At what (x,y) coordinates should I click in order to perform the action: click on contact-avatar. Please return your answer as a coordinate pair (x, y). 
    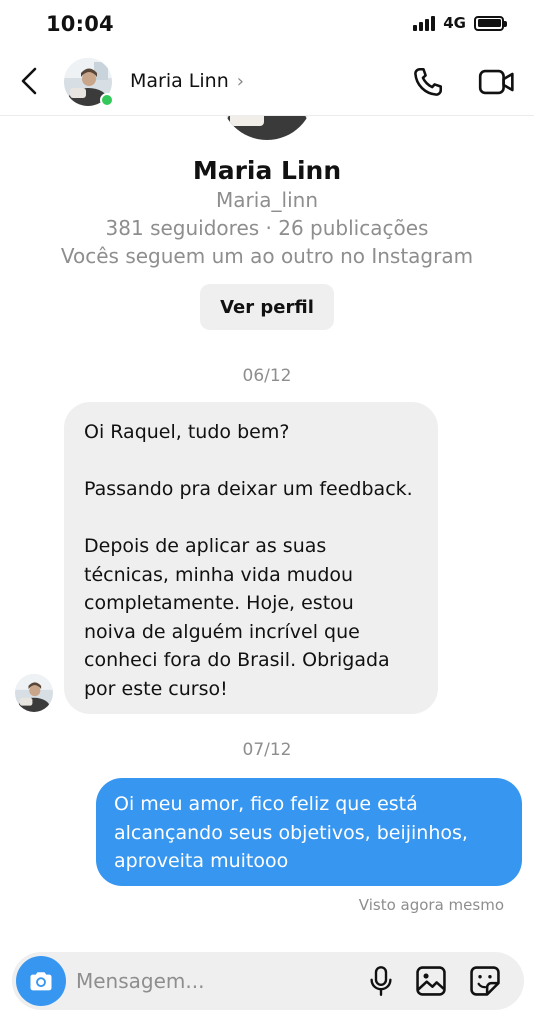
    Looking at the image, I should click on (89, 82).